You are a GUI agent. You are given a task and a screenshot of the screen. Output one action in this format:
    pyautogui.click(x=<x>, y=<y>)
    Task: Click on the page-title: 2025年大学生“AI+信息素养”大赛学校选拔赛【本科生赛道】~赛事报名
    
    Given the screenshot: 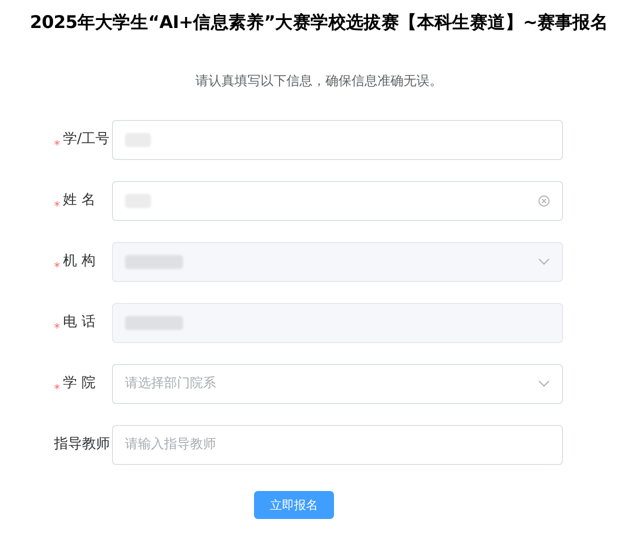 What is the action you would take?
    pyautogui.click(x=319, y=23)
    